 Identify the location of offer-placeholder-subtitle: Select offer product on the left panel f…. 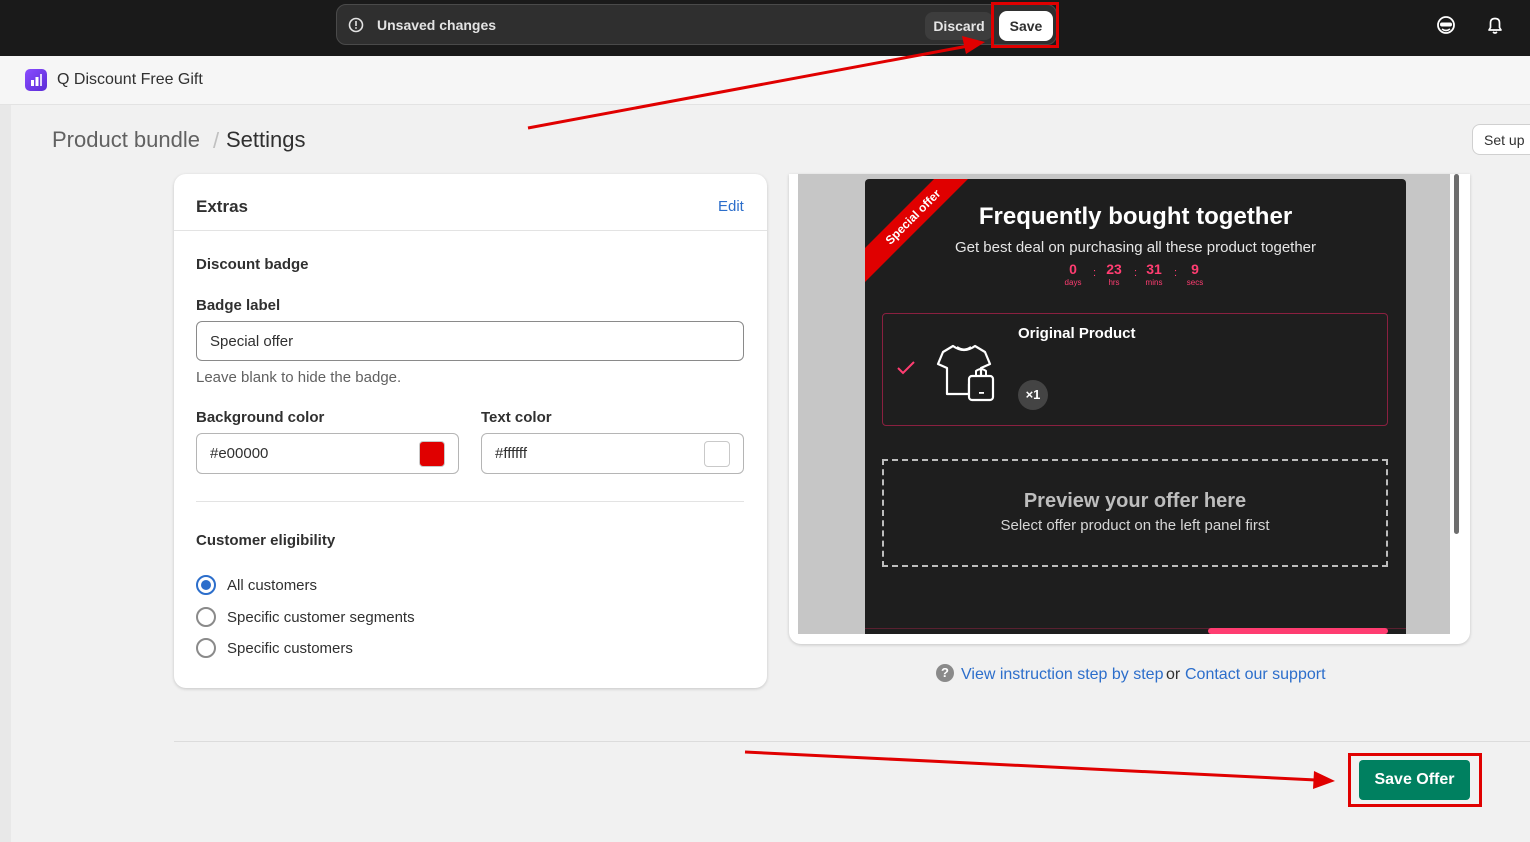
(1135, 525).